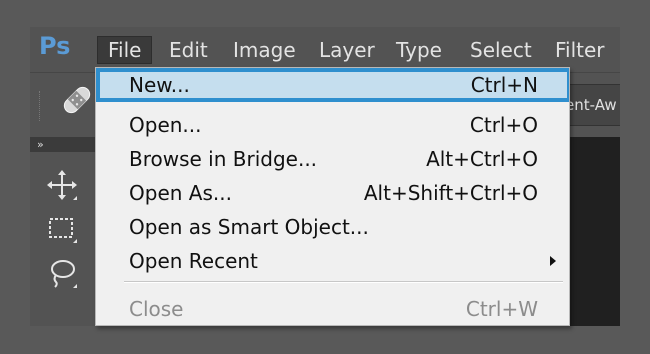  What do you see at coordinates (332, 261) in the screenshot?
I see `file-menu-open-recent: Open Recent` at bounding box center [332, 261].